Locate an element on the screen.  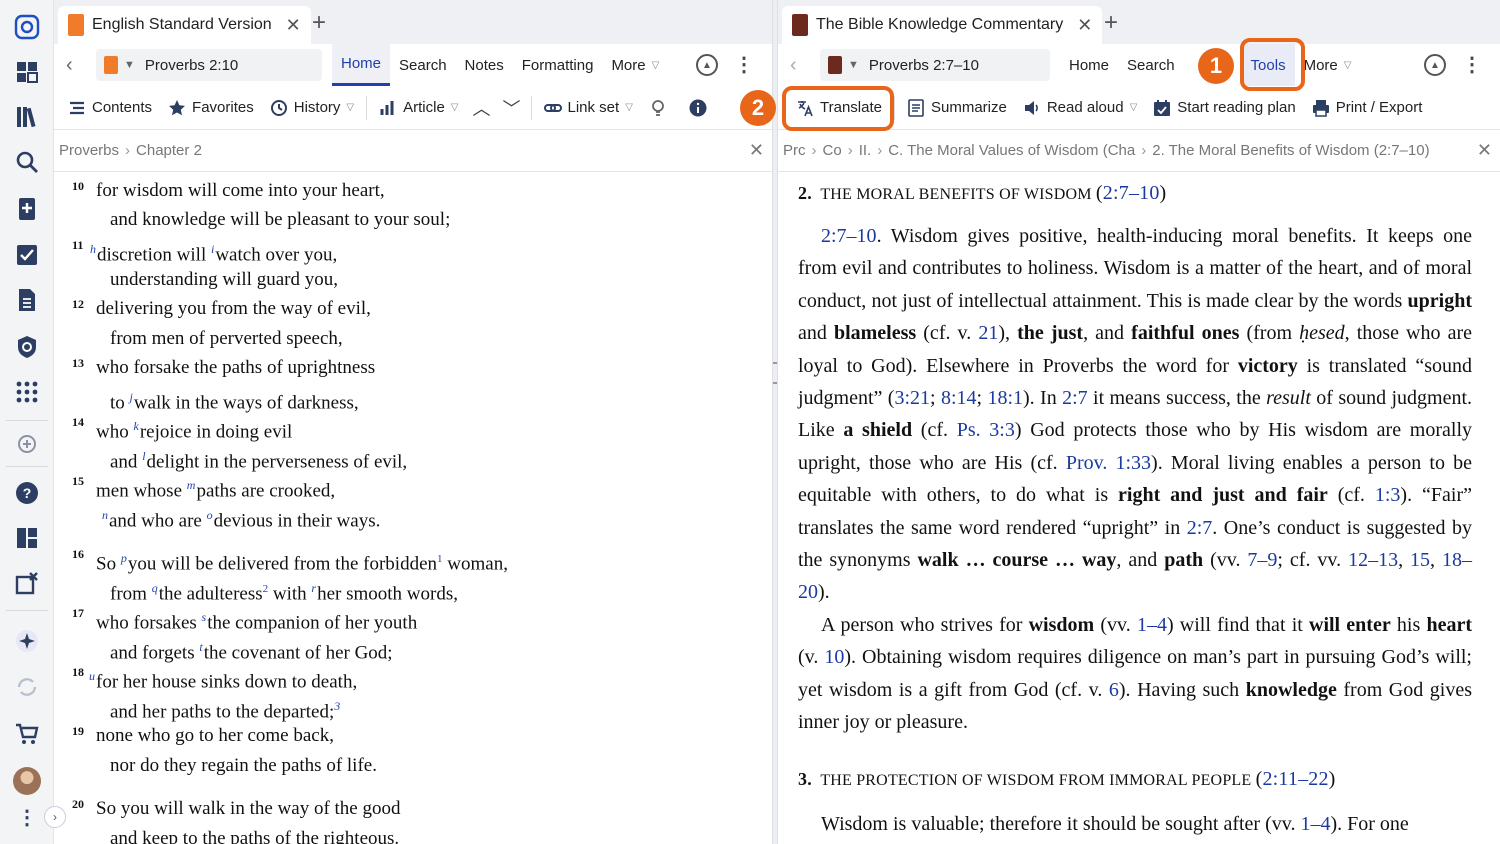
search-icon is located at coordinates (27, 162).